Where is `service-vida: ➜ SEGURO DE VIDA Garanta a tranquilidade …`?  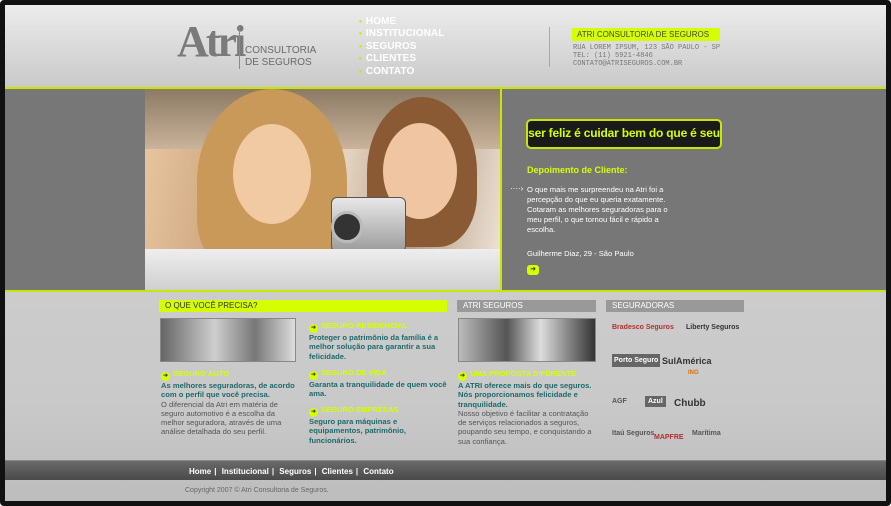
service-vida: ➜ SEGURO DE VIDA Garanta a tranquilidade … is located at coordinates (378, 383).